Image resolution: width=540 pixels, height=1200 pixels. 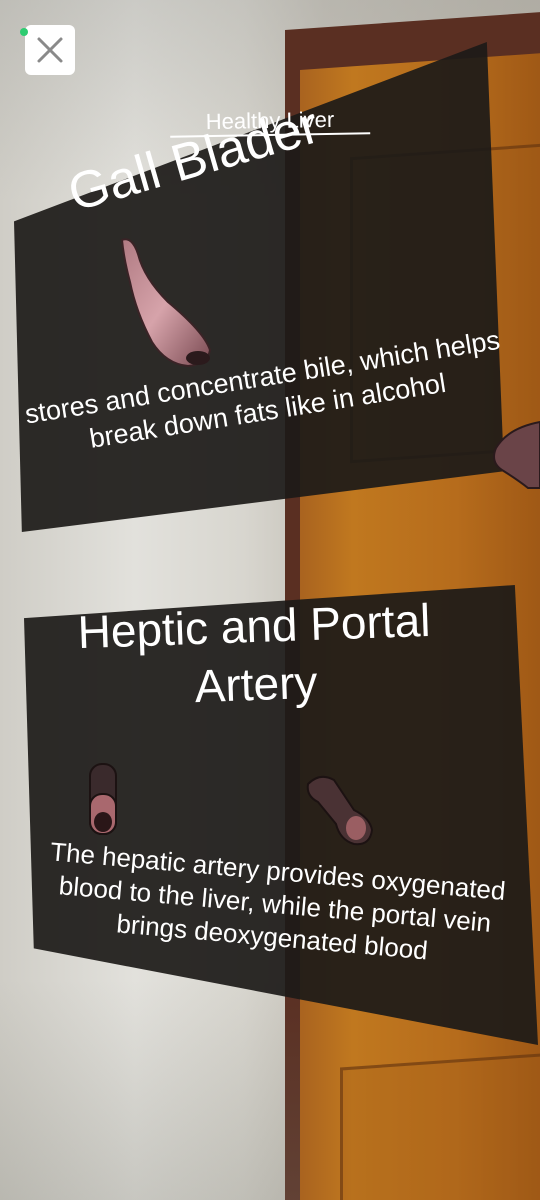 I want to click on close-button, so click(x=50, y=50).